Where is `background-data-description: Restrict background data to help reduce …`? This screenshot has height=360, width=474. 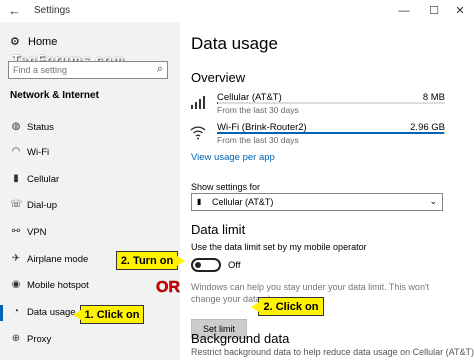
background-data-description: Restrict background data to help reduce … is located at coordinates (332, 352).